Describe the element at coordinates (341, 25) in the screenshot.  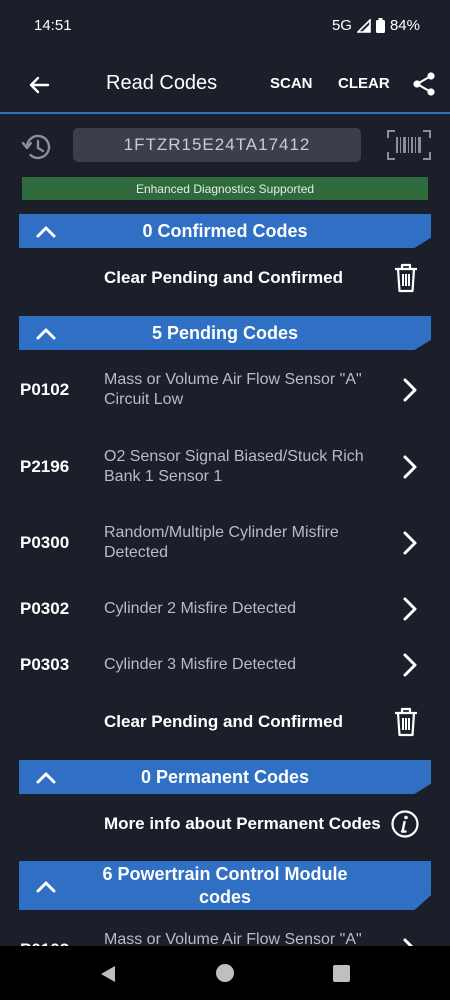
I see `network-label: 5G` at that location.